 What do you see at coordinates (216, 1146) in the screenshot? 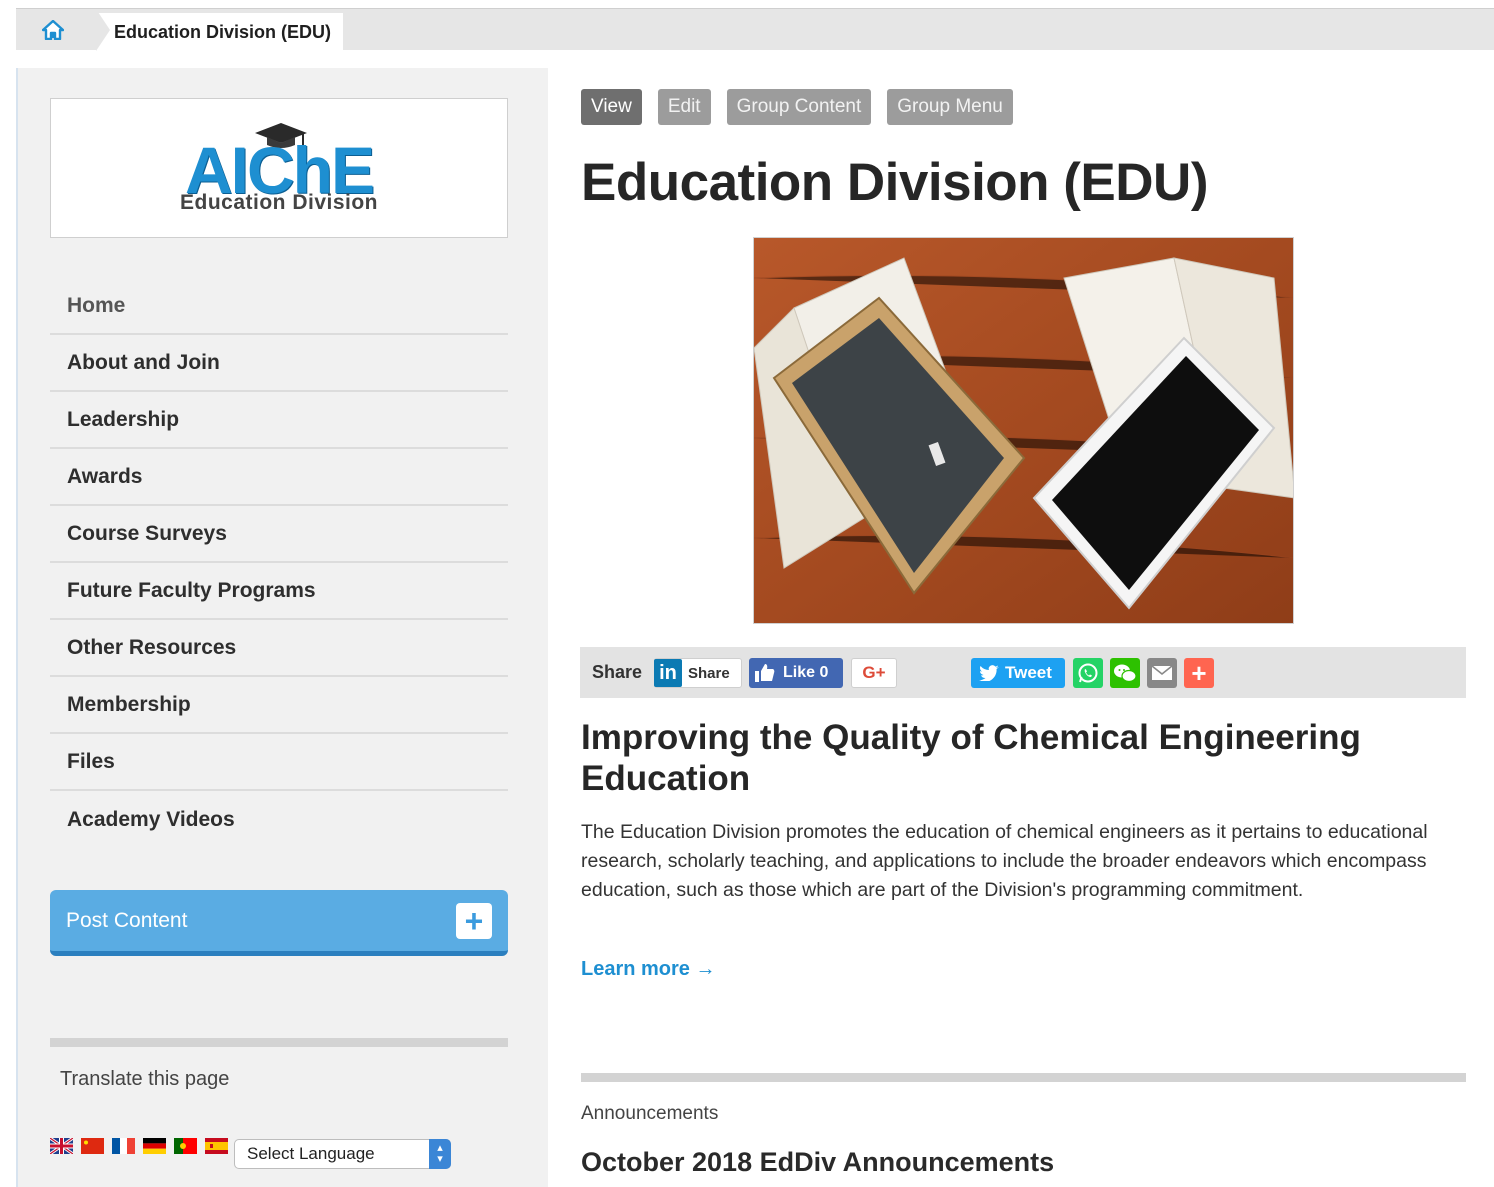
I see `spain-flag-icon` at bounding box center [216, 1146].